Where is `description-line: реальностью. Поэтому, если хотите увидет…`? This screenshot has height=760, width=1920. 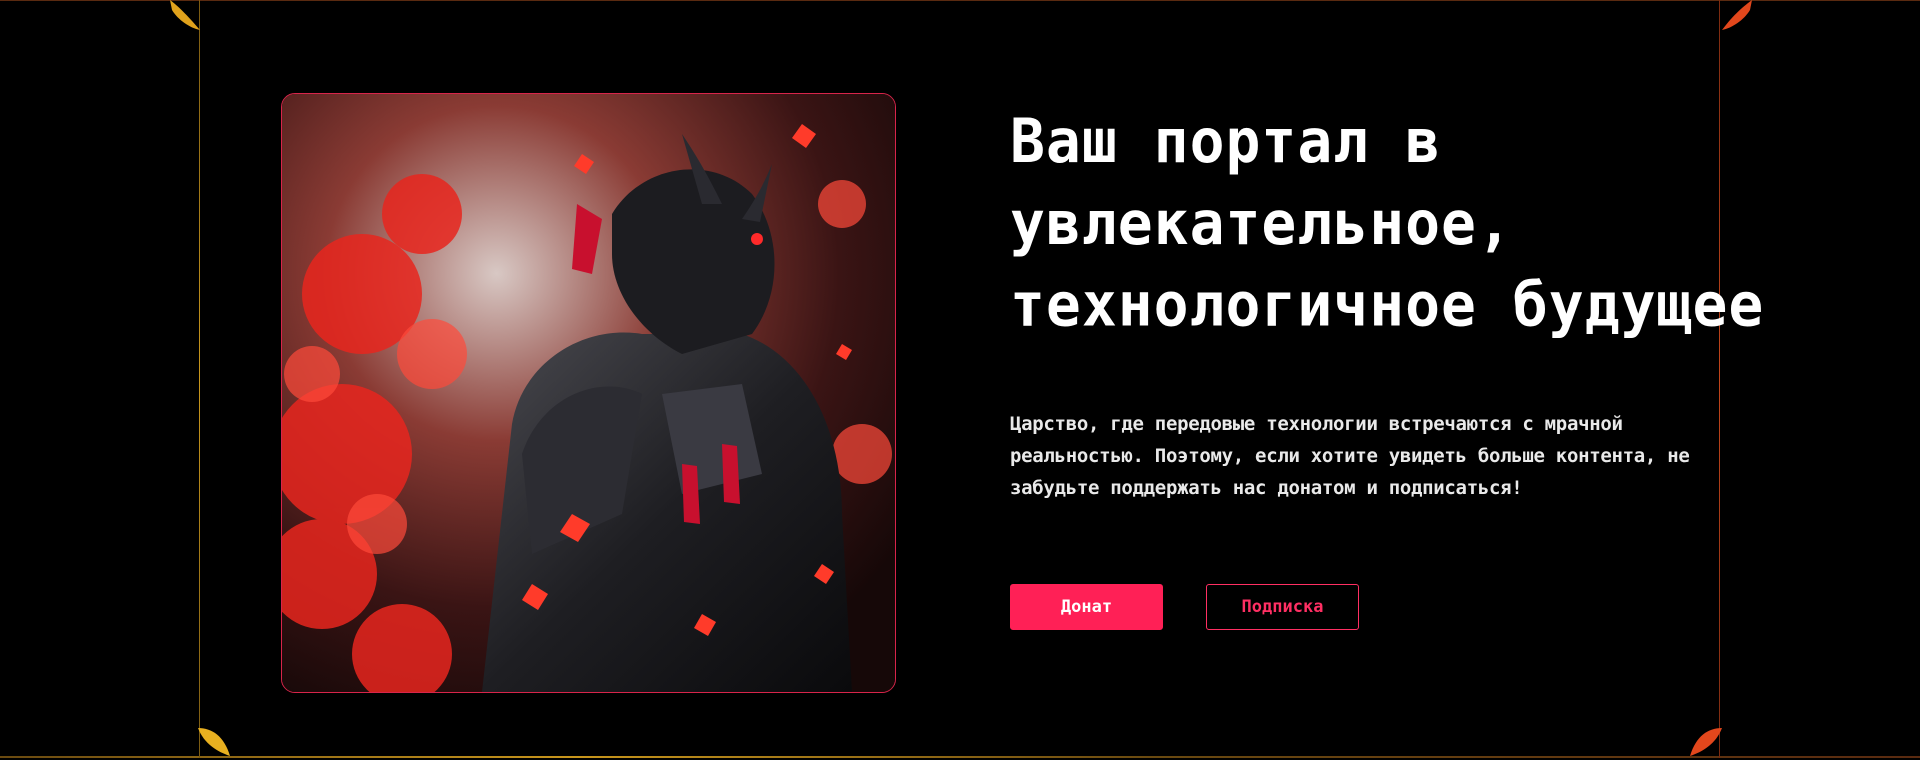
description-line: реальностью. Поэтому, если хотите увидет… is located at coordinates (1350, 456).